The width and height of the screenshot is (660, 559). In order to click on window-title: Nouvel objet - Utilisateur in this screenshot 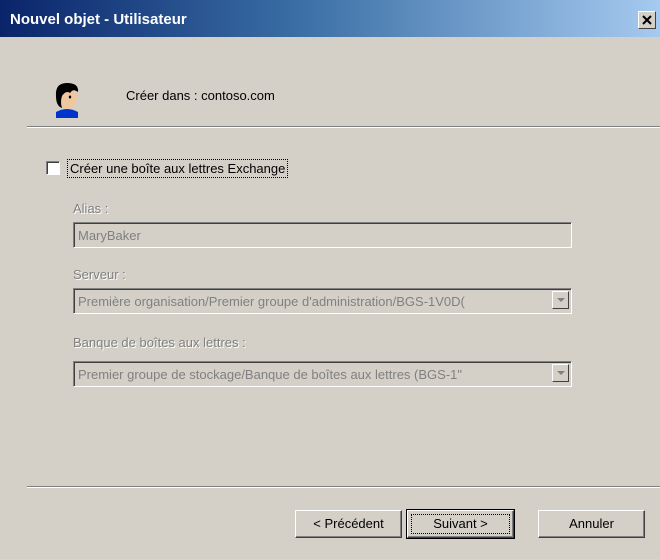, I will do `click(98, 19)`.